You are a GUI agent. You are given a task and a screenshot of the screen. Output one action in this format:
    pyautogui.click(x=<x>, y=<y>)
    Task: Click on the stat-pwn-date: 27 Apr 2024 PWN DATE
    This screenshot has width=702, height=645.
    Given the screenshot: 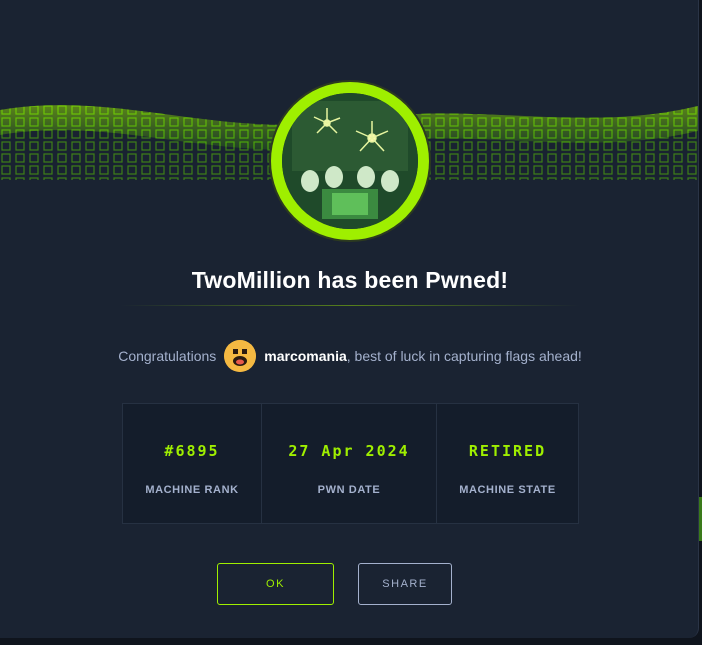 What is the action you would take?
    pyautogui.click(x=349, y=463)
    